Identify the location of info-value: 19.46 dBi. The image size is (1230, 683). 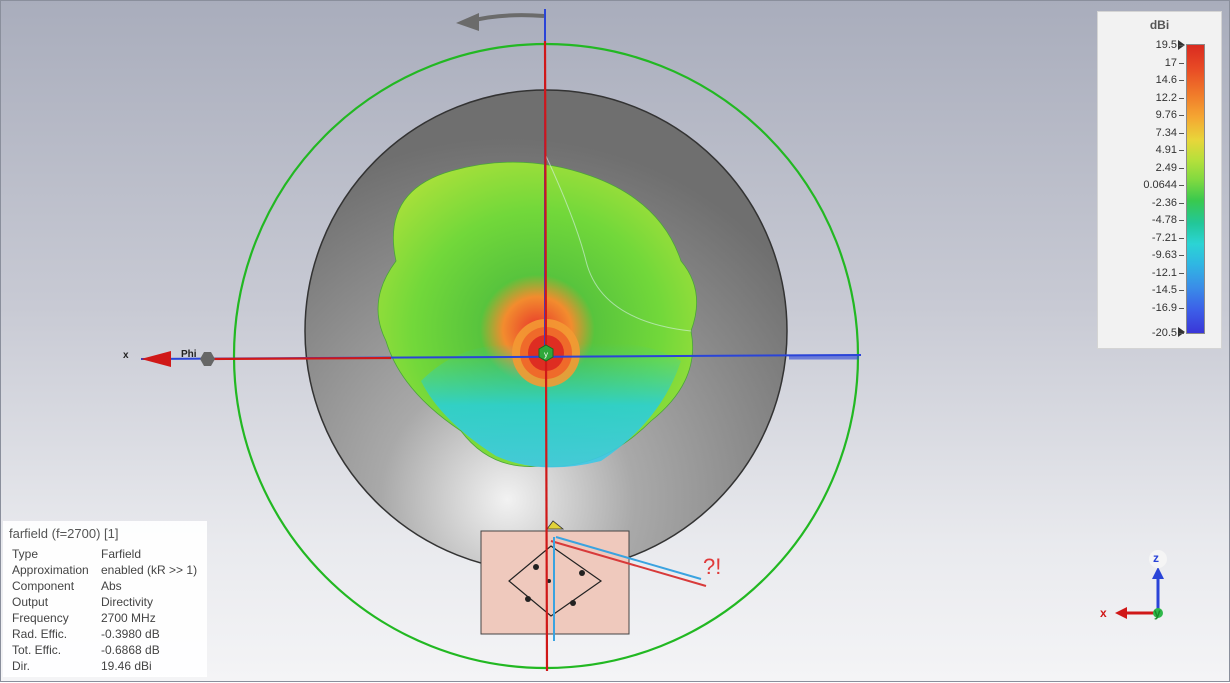
(126, 666).